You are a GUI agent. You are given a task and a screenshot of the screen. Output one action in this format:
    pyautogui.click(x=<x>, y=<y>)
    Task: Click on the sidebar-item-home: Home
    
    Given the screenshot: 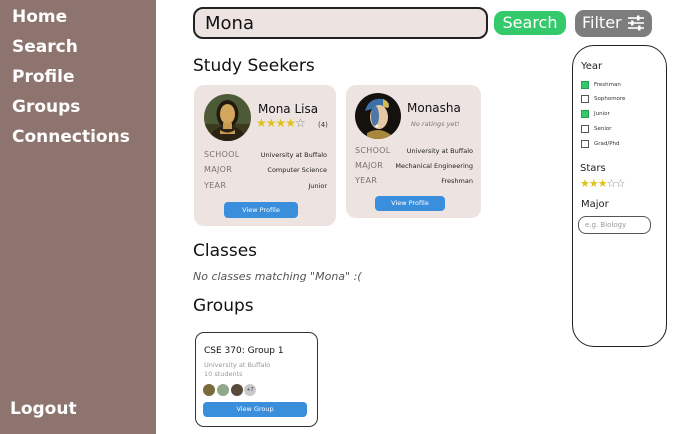 What is the action you would take?
    pyautogui.click(x=39, y=17)
    